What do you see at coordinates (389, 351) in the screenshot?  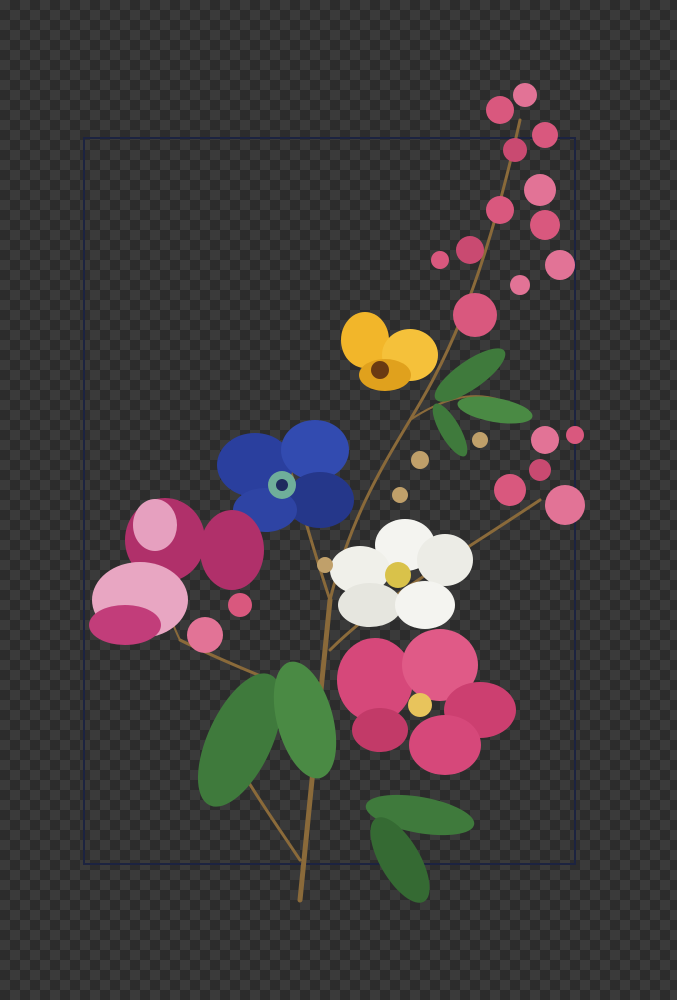 I see `yellow-flower` at bounding box center [389, 351].